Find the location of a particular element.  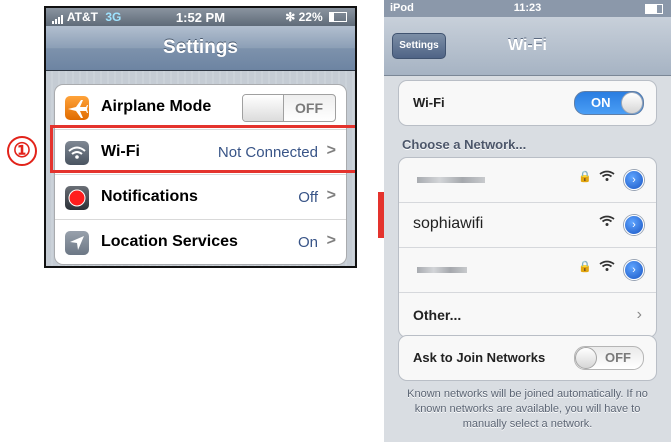

location-services-value: On is located at coordinates (307, 242).